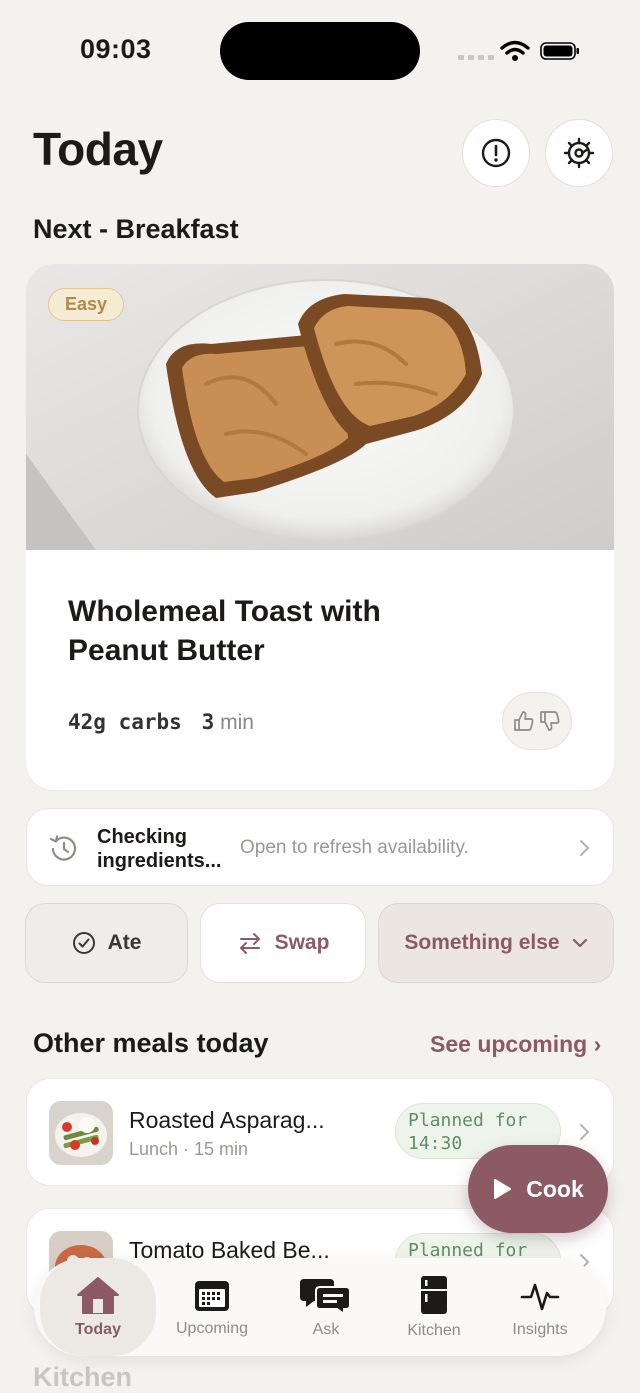 The width and height of the screenshot is (640, 1393). I want to click on home-icon, so click(98, 1295).